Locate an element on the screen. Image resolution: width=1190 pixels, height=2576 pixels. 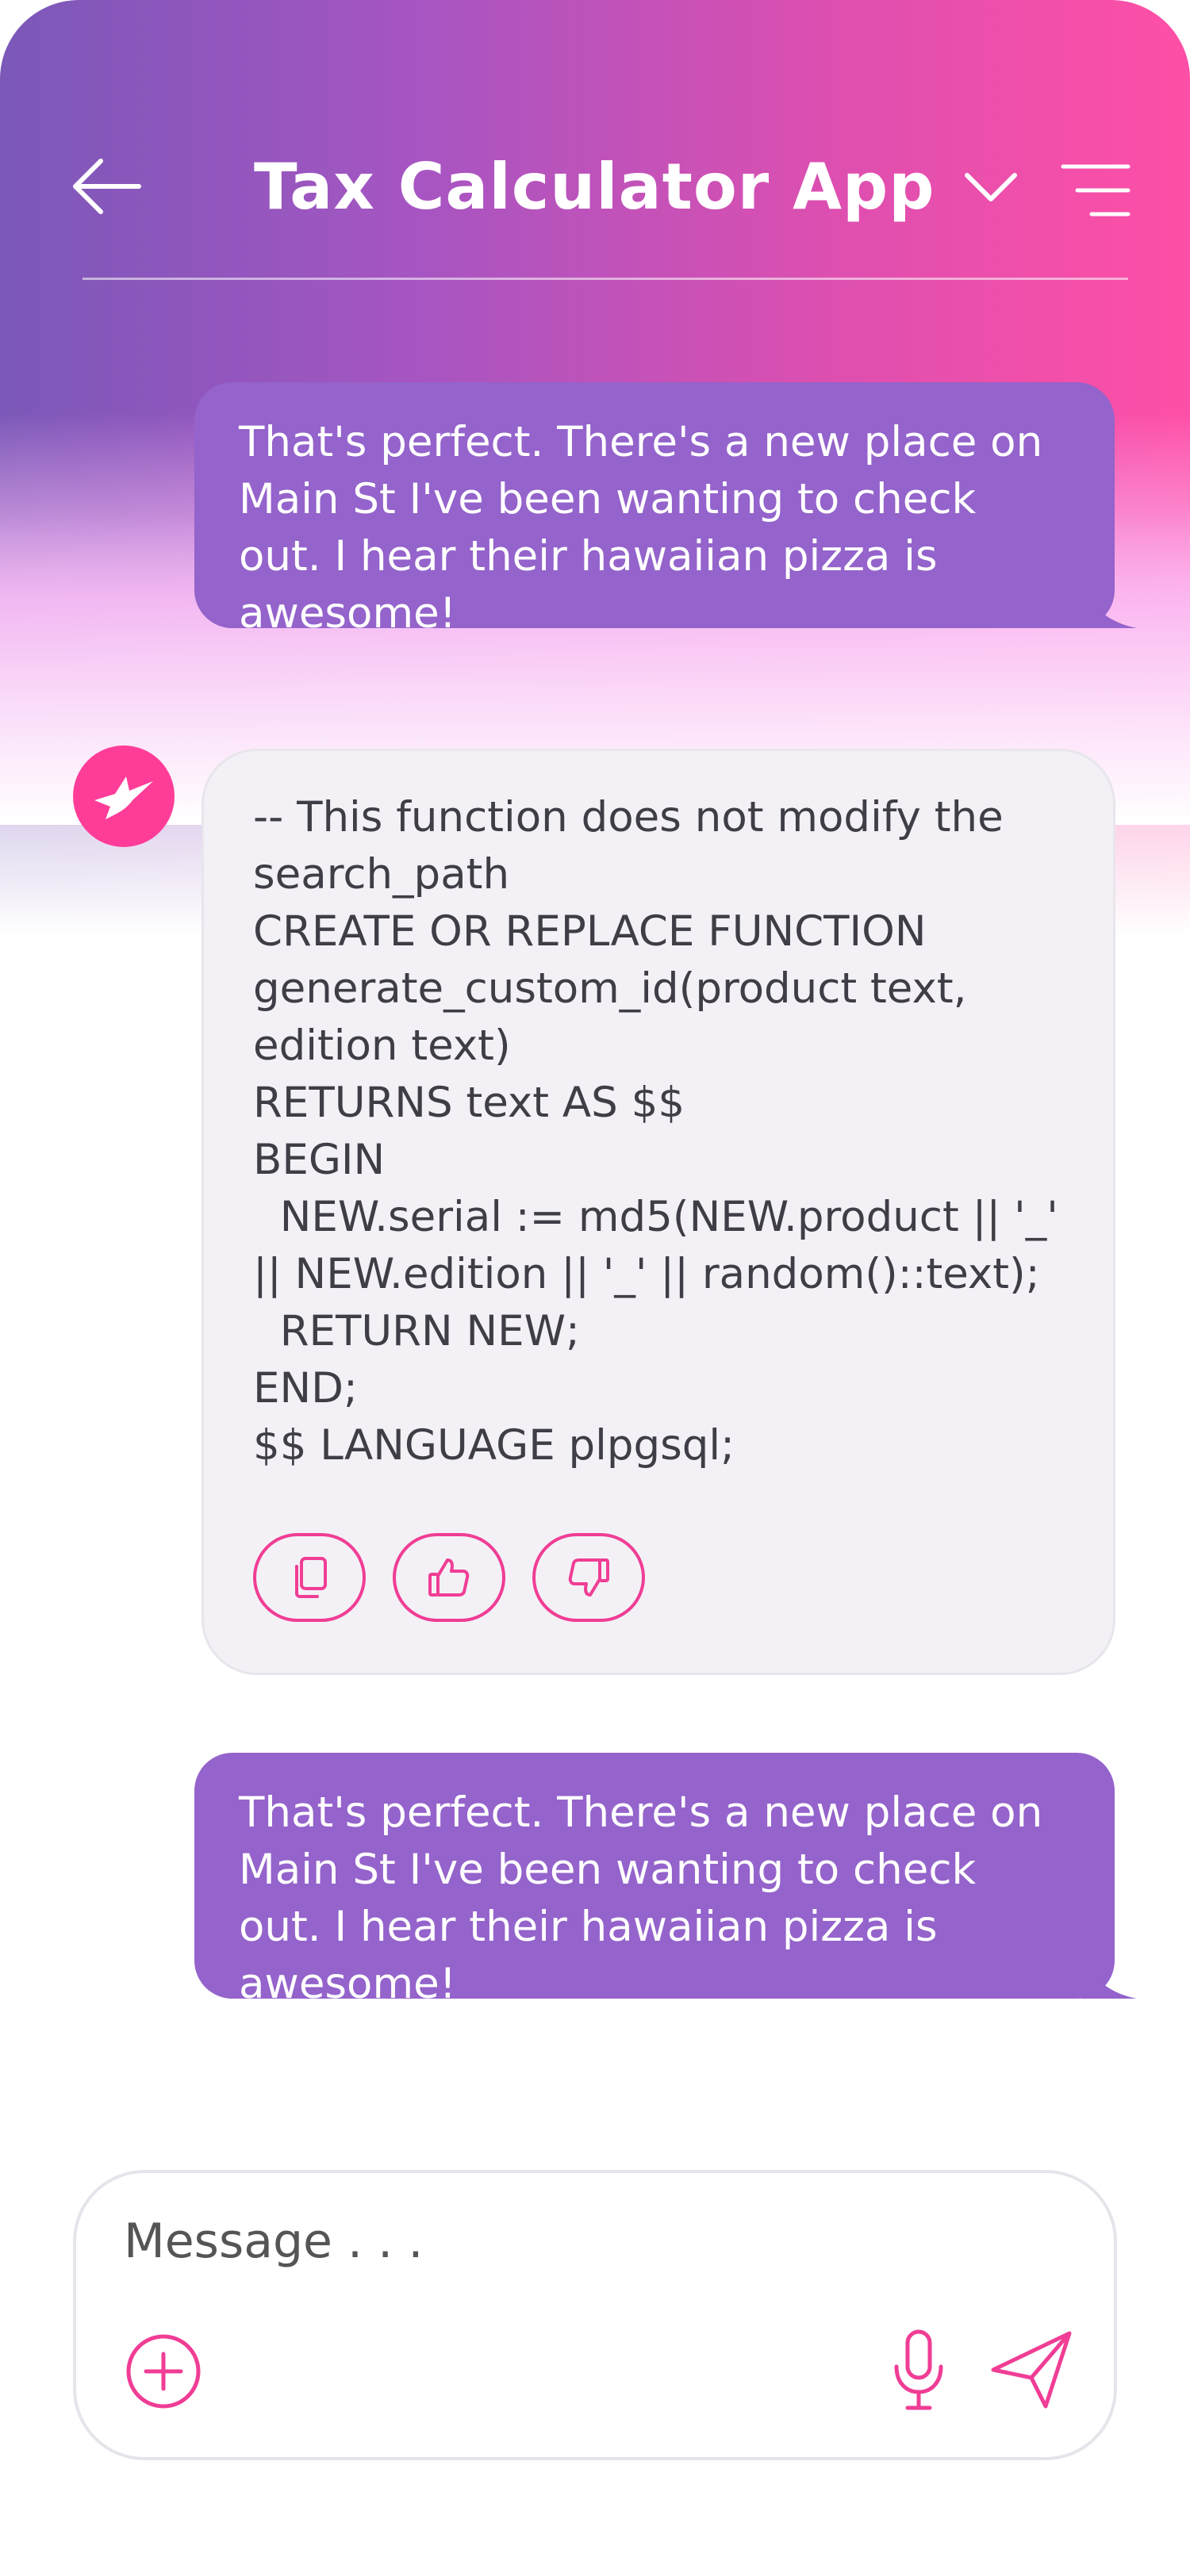
thumbs-down-icon is located at coordinates (588, 1577).